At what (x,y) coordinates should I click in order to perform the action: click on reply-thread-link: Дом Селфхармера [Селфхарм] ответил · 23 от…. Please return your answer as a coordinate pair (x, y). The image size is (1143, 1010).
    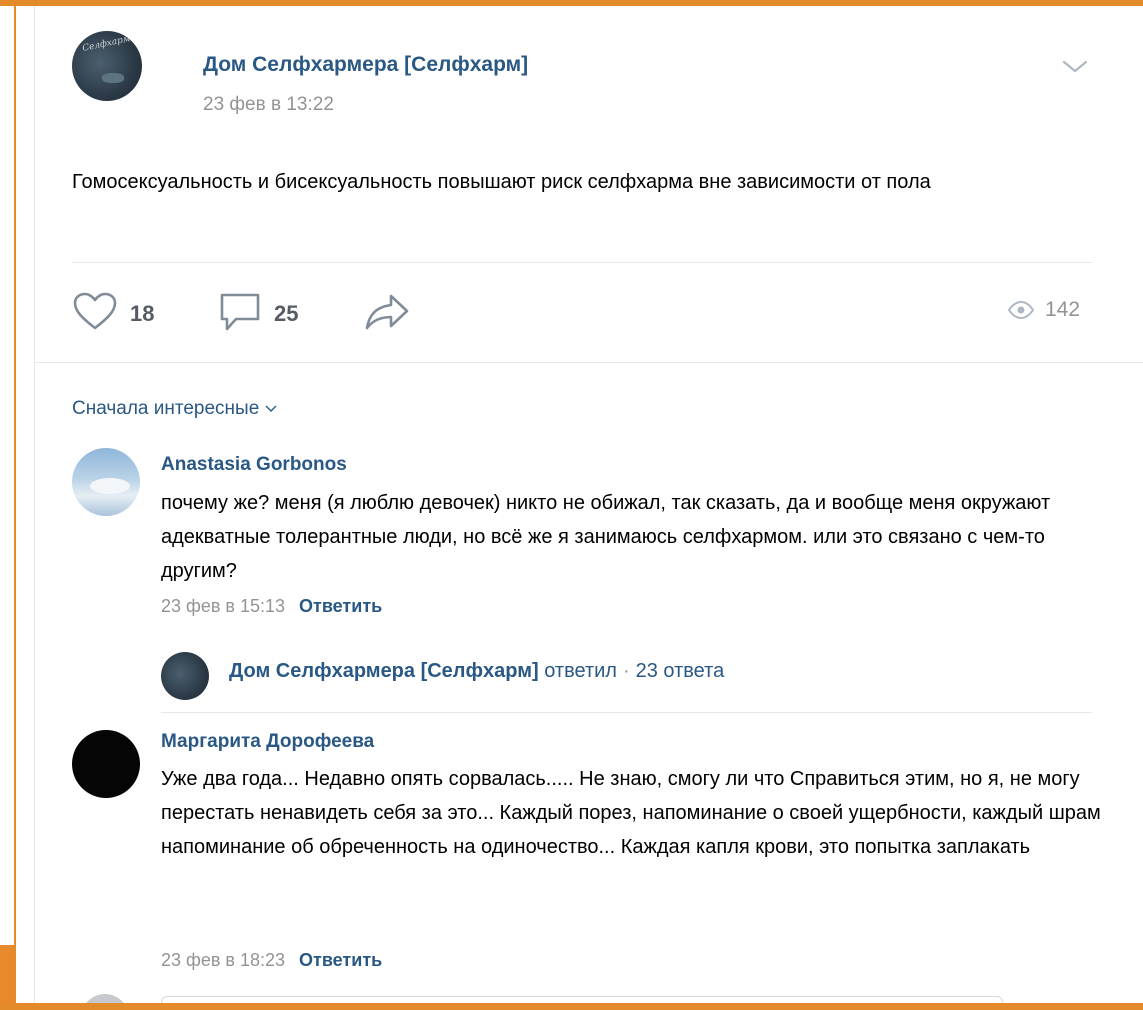
    Looking at the image, I should click on (476, 671).